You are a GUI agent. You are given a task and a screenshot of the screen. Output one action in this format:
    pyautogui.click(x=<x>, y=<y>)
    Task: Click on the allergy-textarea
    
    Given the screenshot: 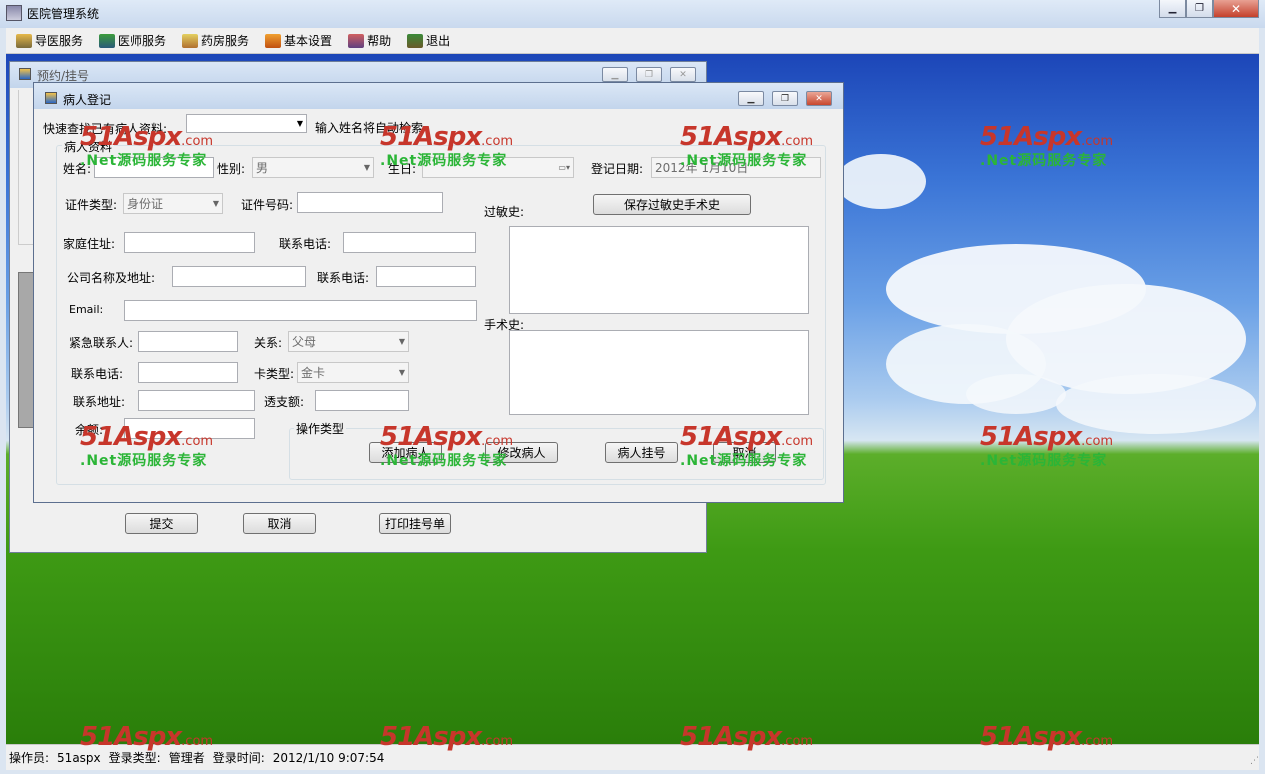 What is the action you would take?
    pyautogui.click(x=659, y=270)
    